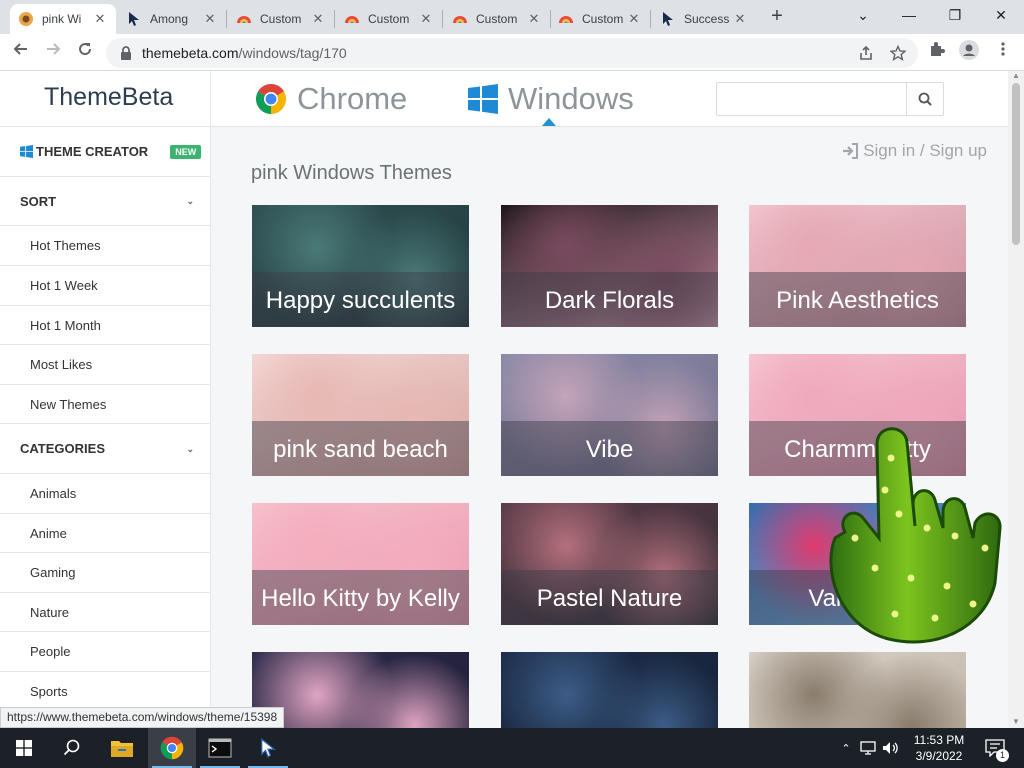 This screenshot has width=1024, height=768. I want to click on tab-custom-3: Custom ✕, so click(497, 19).